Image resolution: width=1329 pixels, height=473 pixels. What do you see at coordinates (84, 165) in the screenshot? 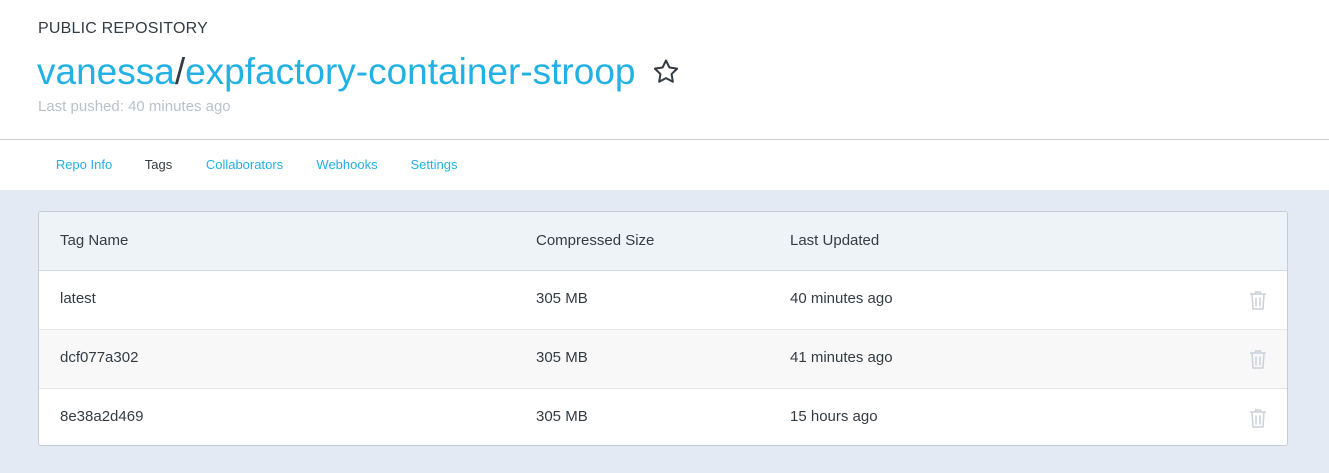
I see `tab-repo-info: Repo Info` at bounding box center [84, 165].